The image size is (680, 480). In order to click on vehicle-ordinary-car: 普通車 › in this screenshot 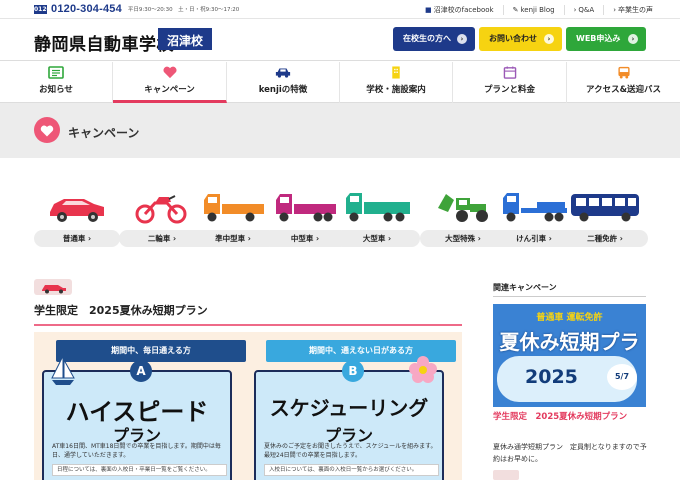, I will do `click(77, 218)`.